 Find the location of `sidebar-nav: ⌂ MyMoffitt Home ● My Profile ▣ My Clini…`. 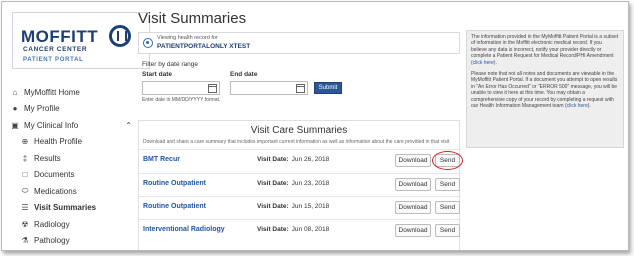

sidebar-nav: ⌂ MyMoffitt Home ● My Profile ▣ My Clini… is located at coordinates (71, 166).